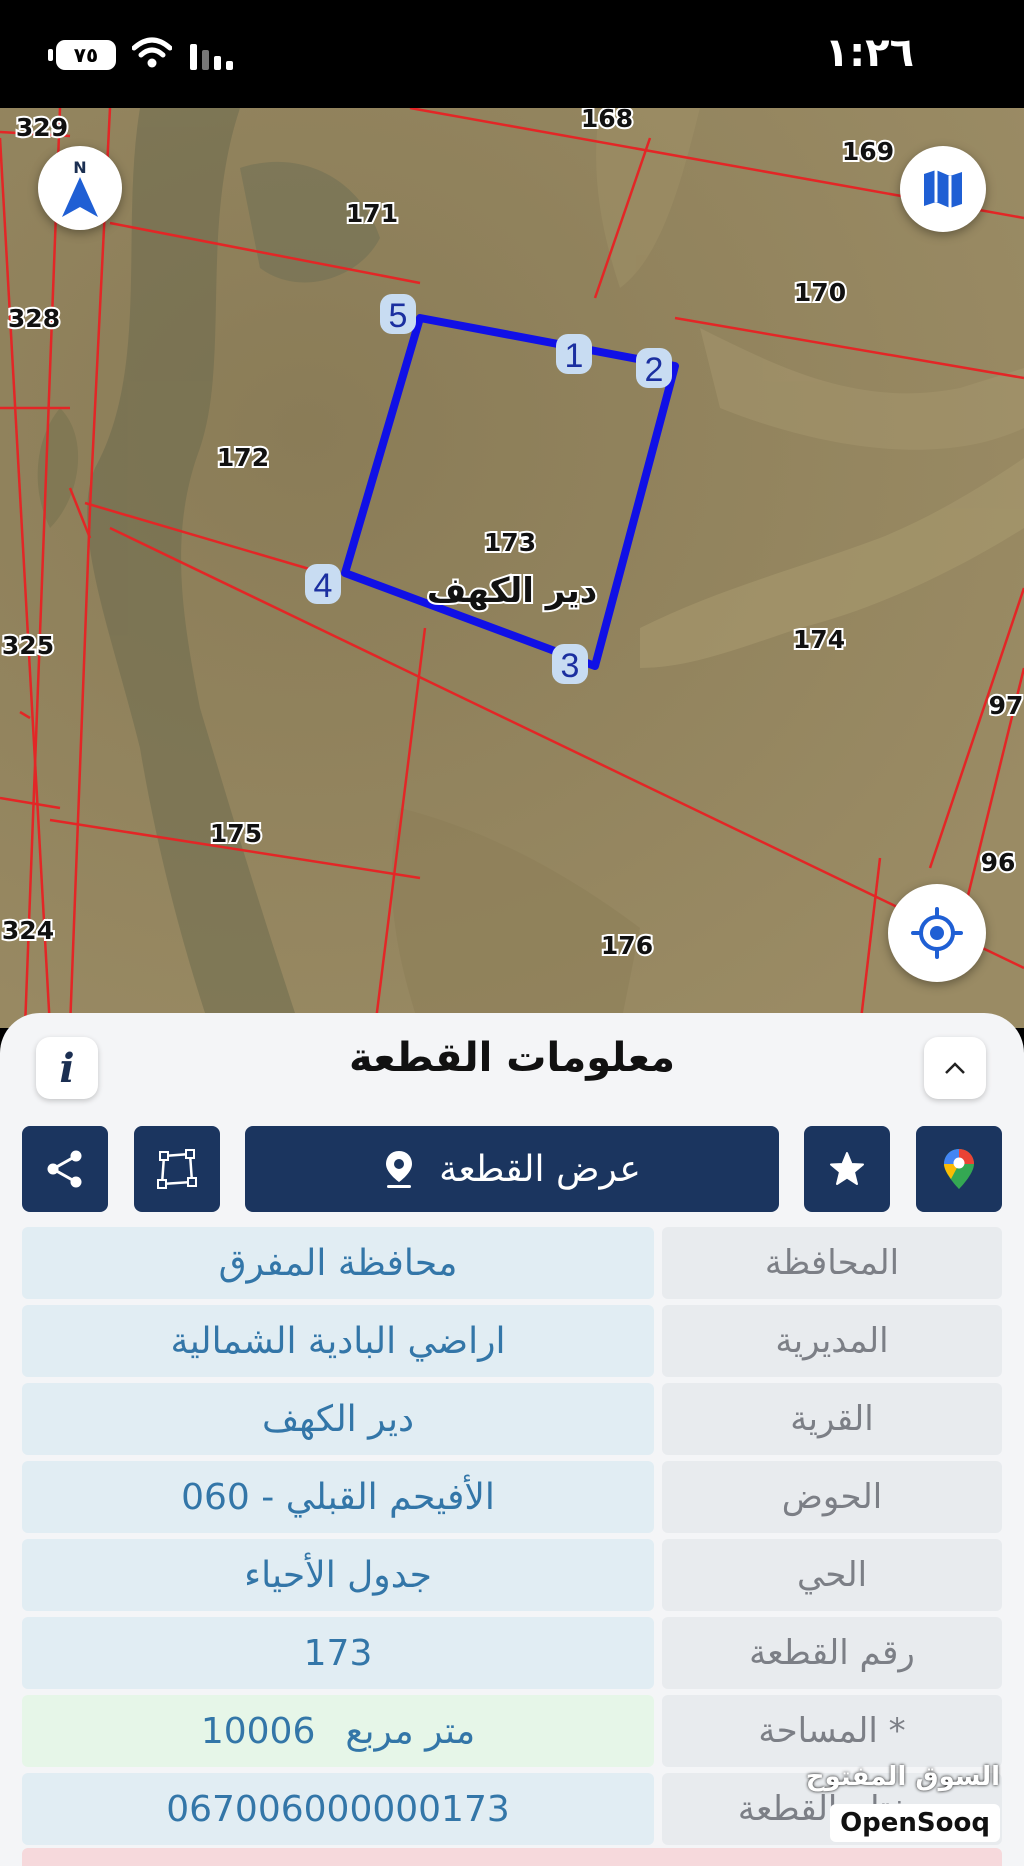 This screenshot has width=1024, height=1866. I want to click on google-maps-button, so click(959, 1169).